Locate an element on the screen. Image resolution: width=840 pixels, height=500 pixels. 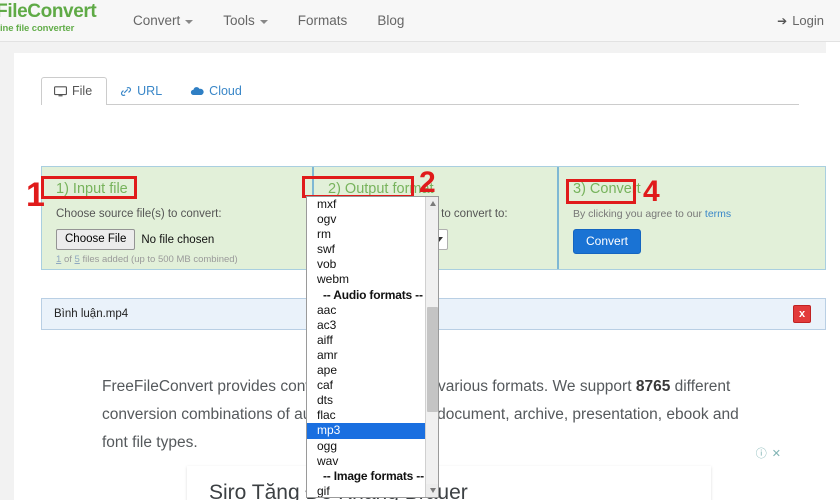
dropdown-option: ape is located at coordinates (366, 370).